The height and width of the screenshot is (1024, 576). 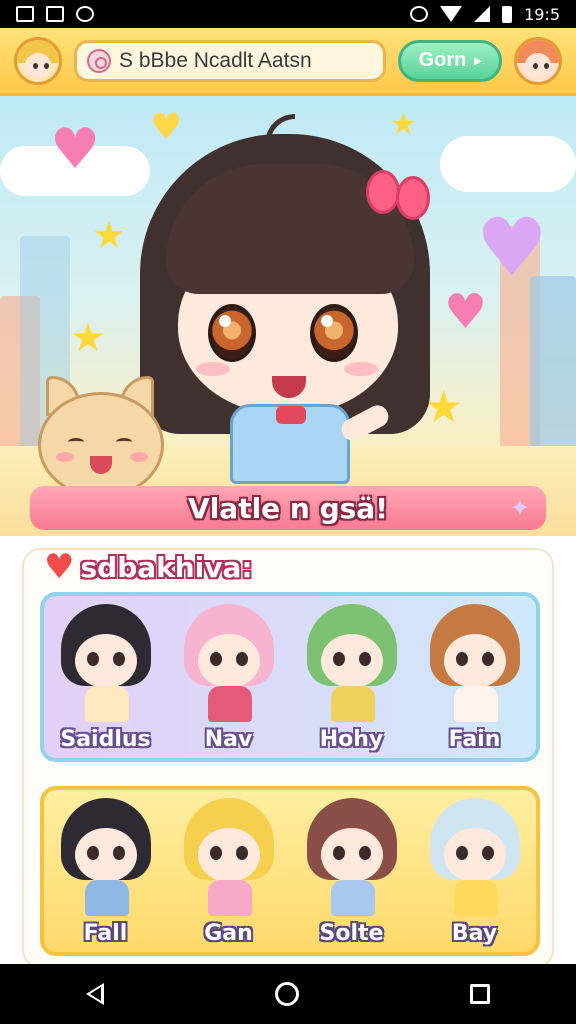 I want to click on hair-bow, so click(x=402, y=195).